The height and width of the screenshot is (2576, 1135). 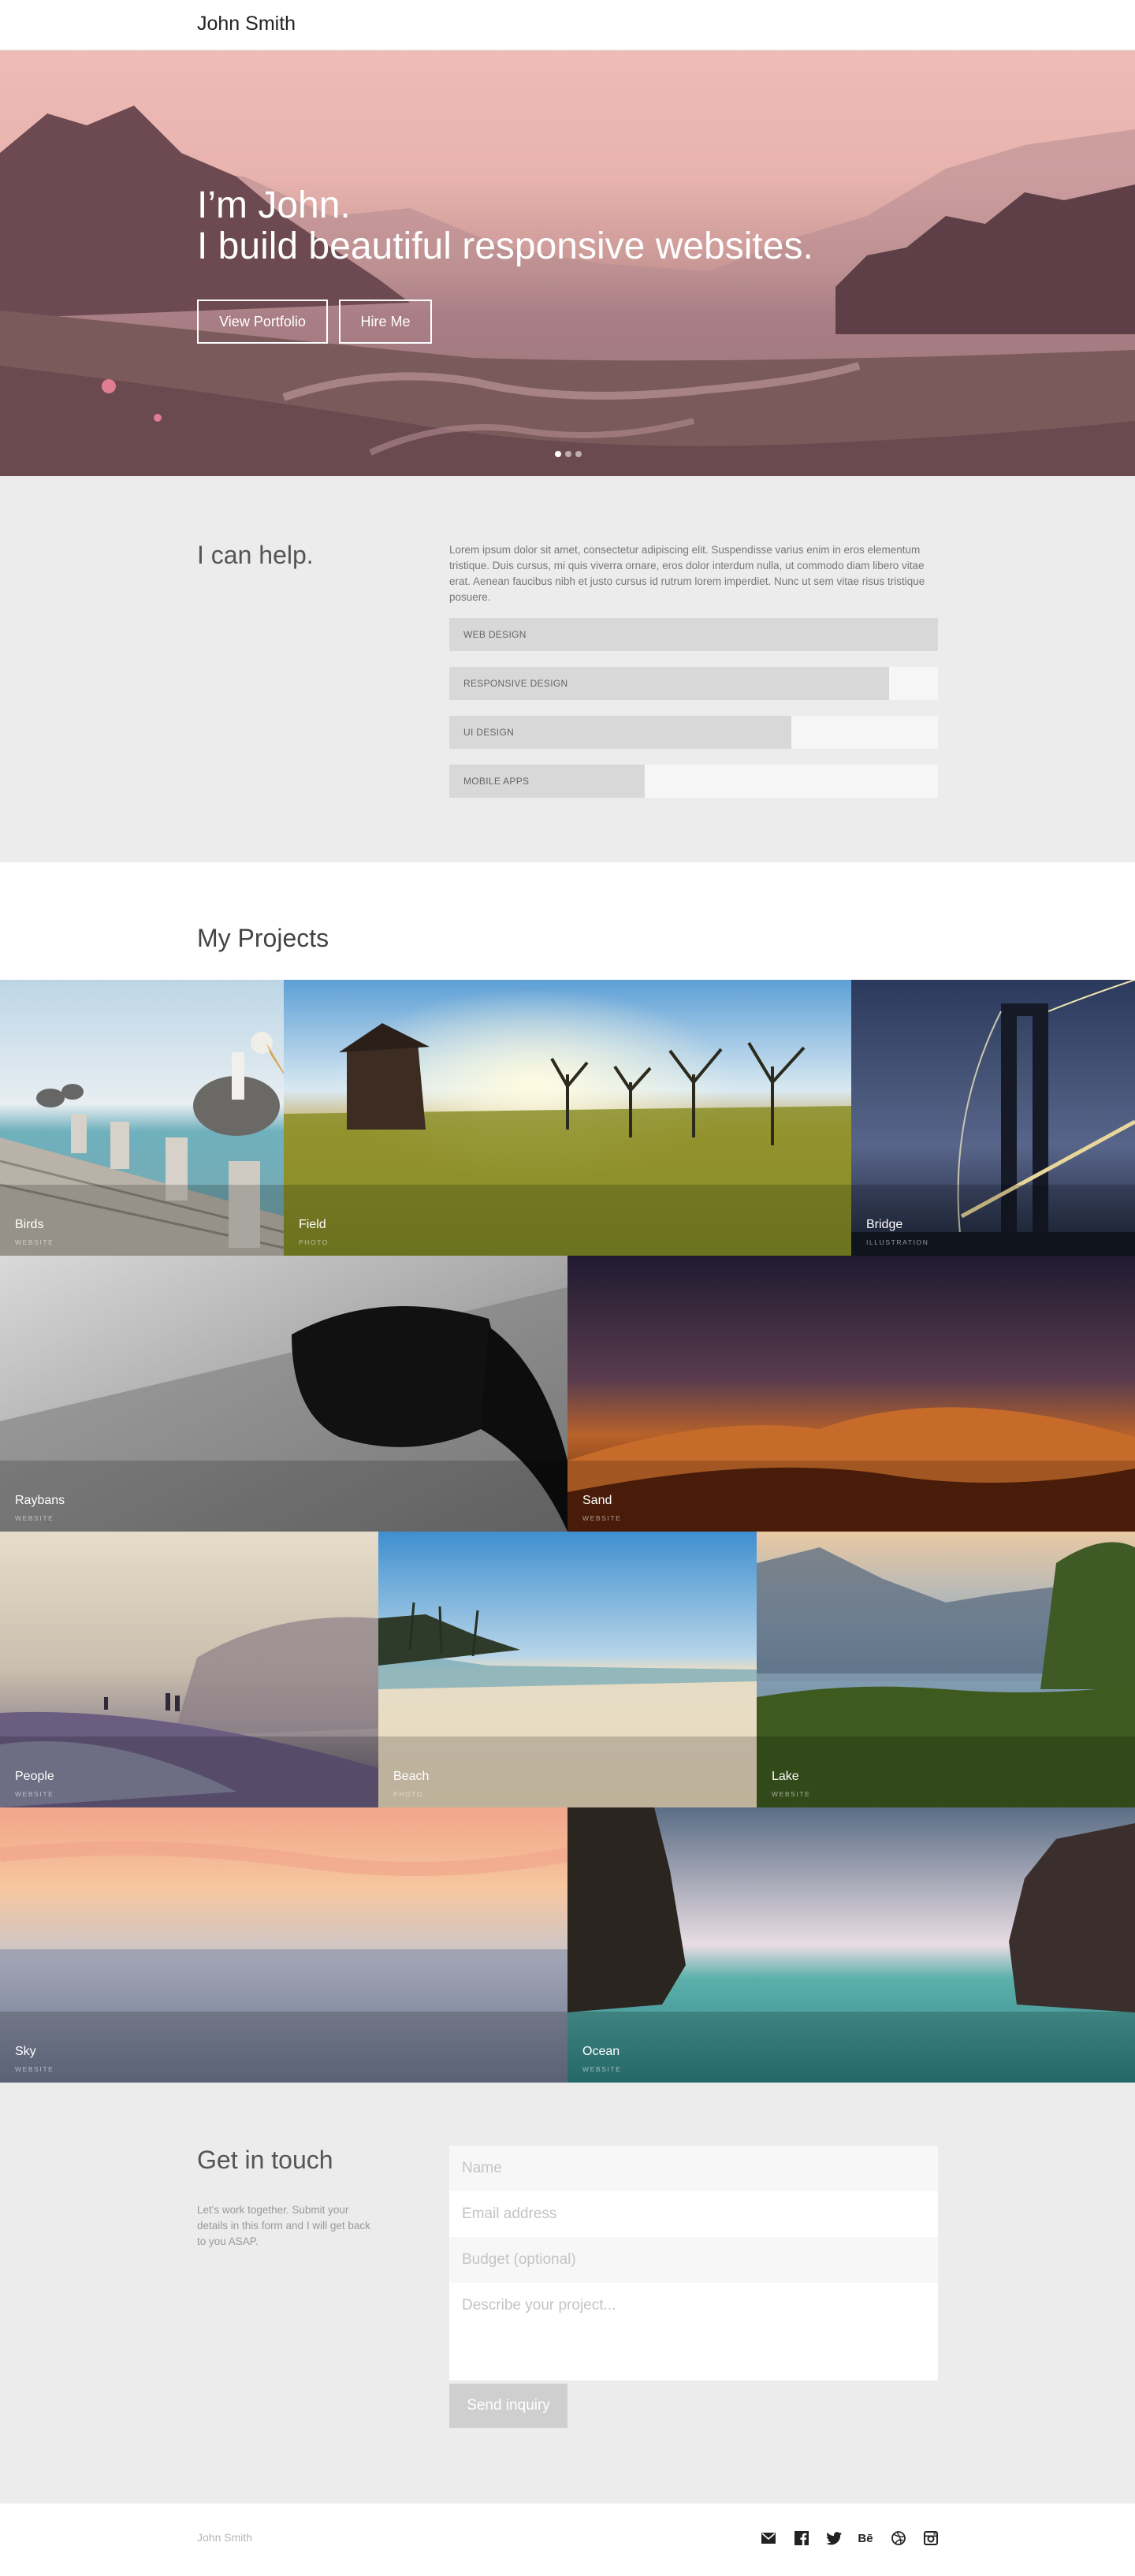 What do you see at coordinates (246, 24) in the screenshot?
I see `site-brand: John Smith` at bounding box center [246, 24].